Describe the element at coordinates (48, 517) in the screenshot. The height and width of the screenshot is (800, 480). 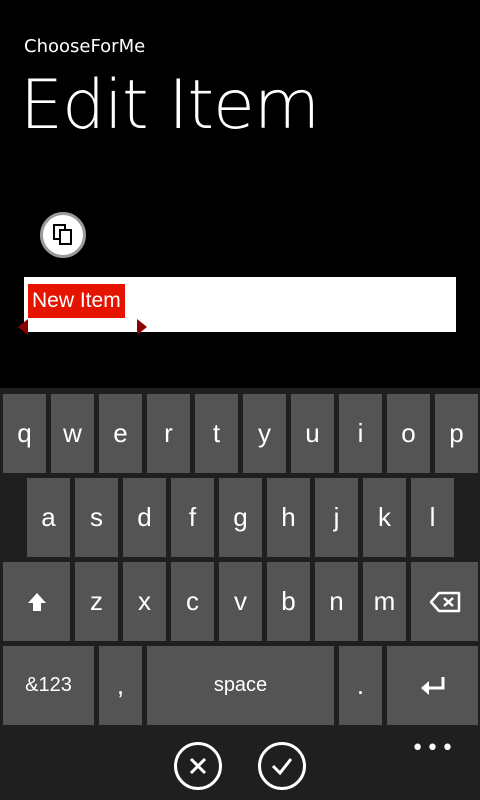
I see `key-a: a` at that location.